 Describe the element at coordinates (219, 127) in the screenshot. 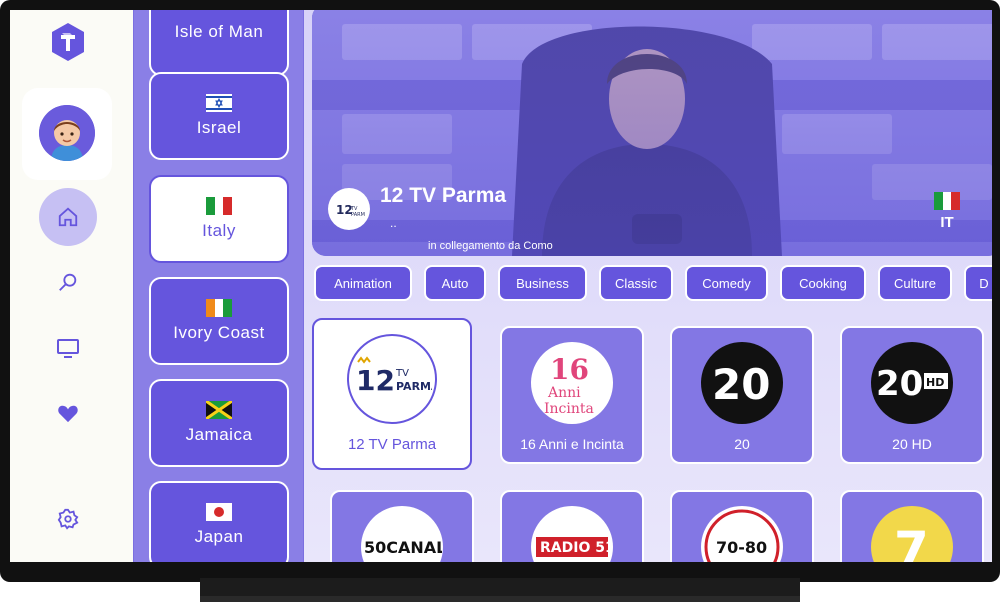

I see `country-label: Israel` at that location.